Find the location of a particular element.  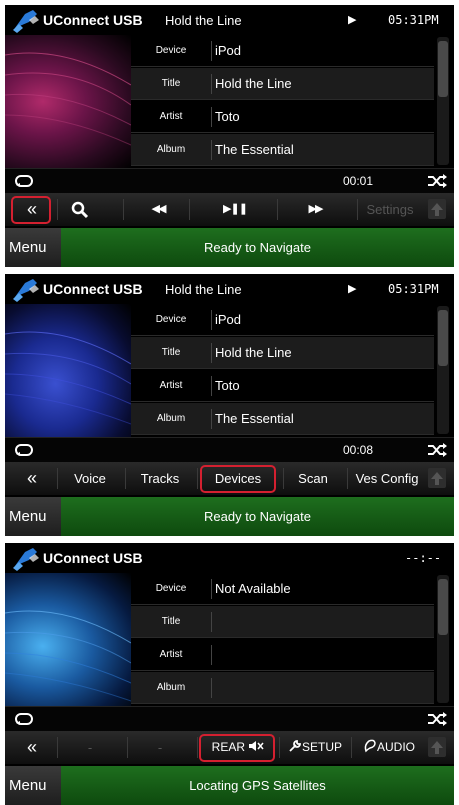

audio-label: AUDIO is located at coordinates (395, 747).